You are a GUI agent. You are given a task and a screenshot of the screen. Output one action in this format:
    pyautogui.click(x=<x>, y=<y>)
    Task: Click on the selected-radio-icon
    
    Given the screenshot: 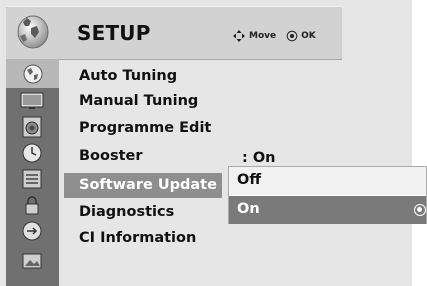 What is the action you would take?
    pyautogui.click(x=420, y=210)
    